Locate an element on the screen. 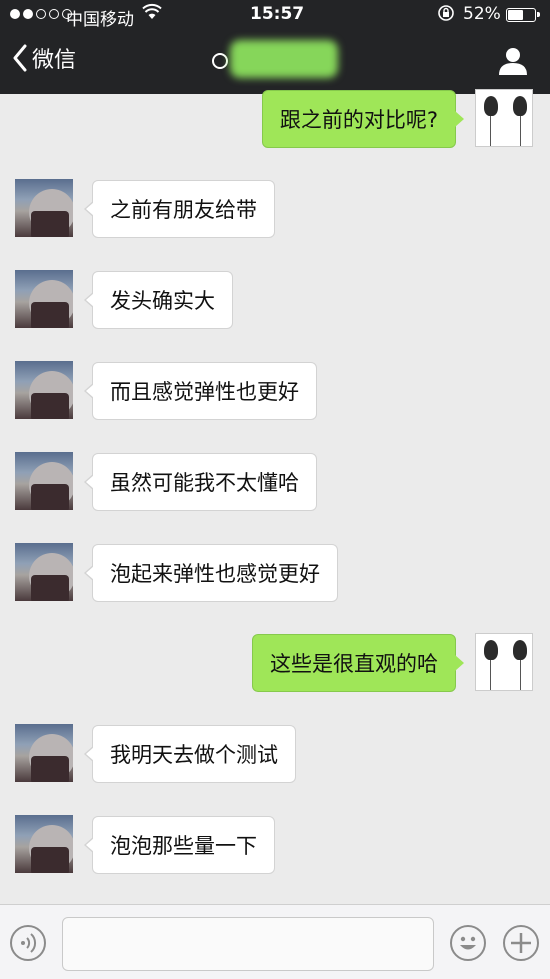 Image resolution: width=550 pixels, height=979 pixels. signal-strength-icon is located at coordinates (41, 14).